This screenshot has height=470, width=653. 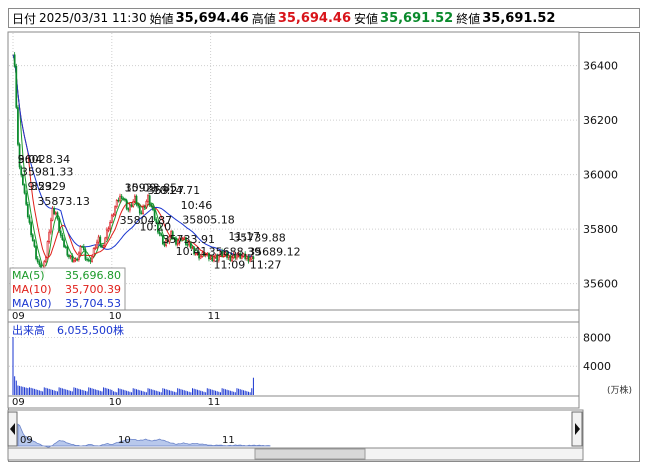 What do you see at coordinates (597, 366) in the screenshot?
I see `volume-tick-label: 4000` at bounding box center [597, 366].